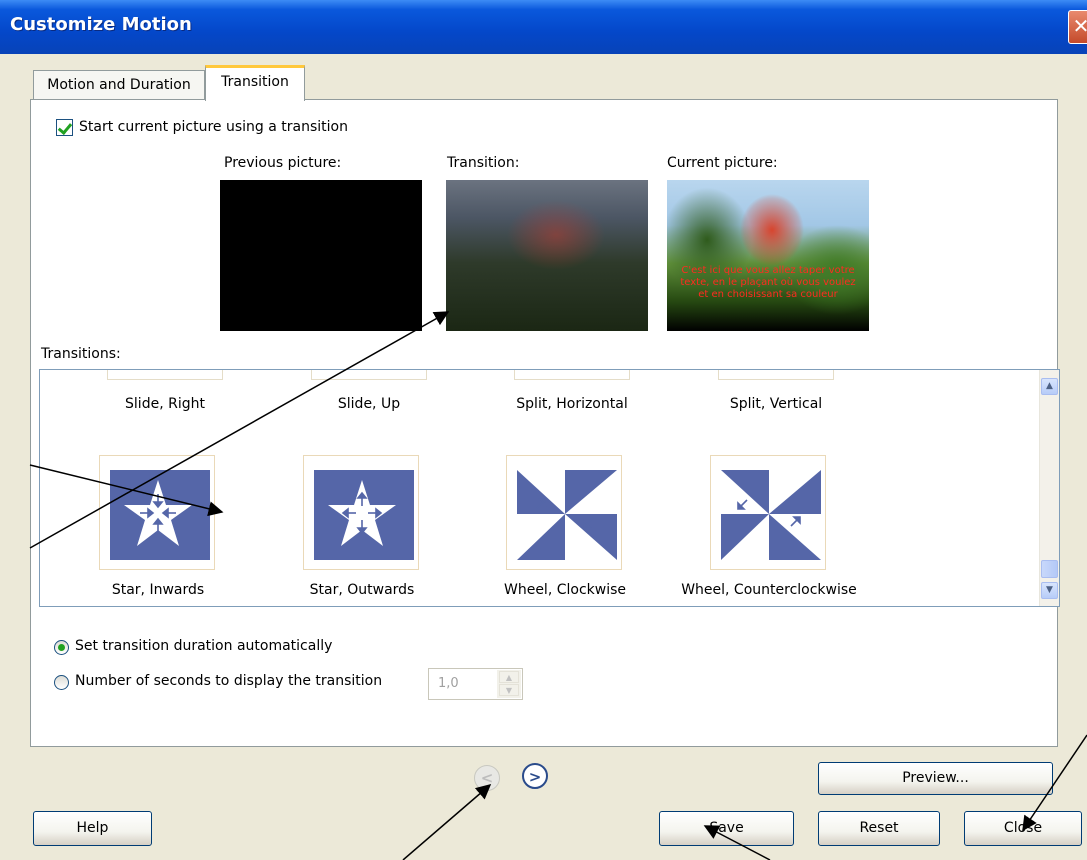 This screenshot has width=1087, height=860. What do you see at coordinates (157, 512) in the screenshot?
I see `star-inwards-icon` at bounding box center [157, 512].